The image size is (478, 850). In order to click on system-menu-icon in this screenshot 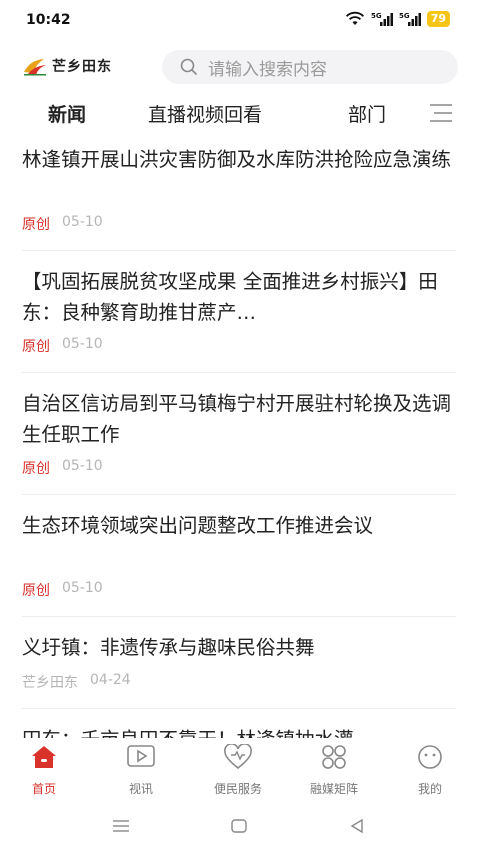, I will do `click(121, 826)`.